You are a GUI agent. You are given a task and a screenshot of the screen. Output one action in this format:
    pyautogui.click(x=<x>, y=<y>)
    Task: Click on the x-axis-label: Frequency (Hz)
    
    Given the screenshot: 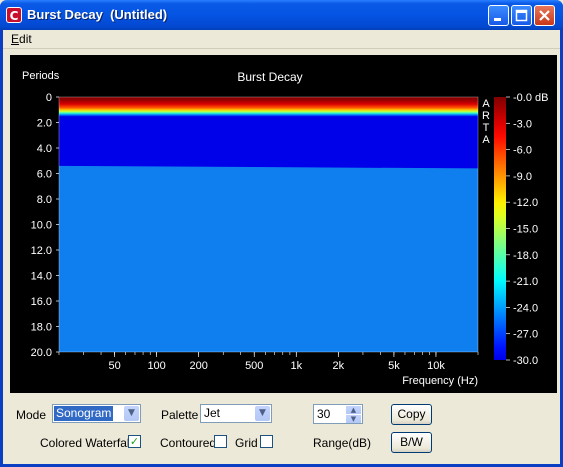 What is the action you would take?
    pyautogui.click(x=440, y=381)
    